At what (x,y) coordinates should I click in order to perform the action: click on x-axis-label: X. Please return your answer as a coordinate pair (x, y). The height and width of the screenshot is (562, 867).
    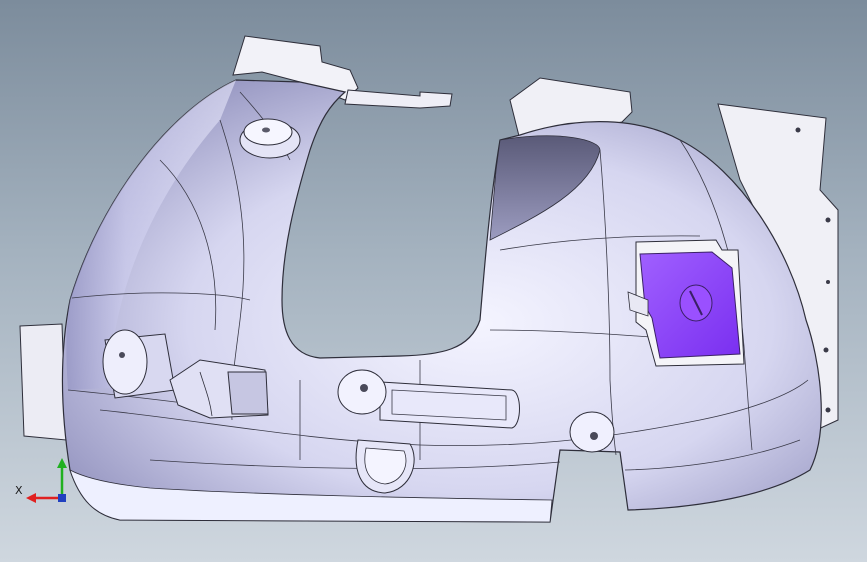
    Looking at the image, I should click on (19, 490).